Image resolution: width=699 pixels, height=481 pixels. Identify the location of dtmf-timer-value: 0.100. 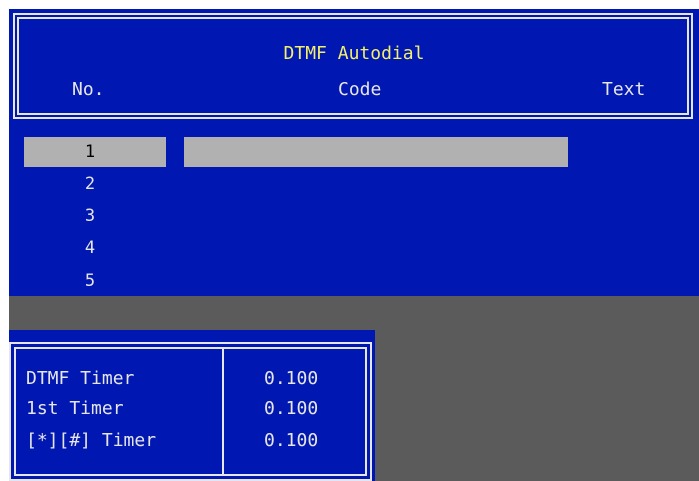
(291, 379).